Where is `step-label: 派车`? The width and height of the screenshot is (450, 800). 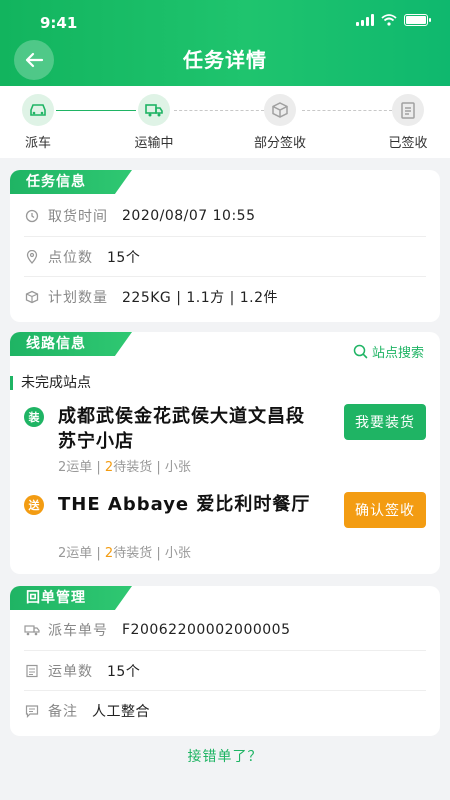
step-label: 派车 is located at coordinates (37, 143).